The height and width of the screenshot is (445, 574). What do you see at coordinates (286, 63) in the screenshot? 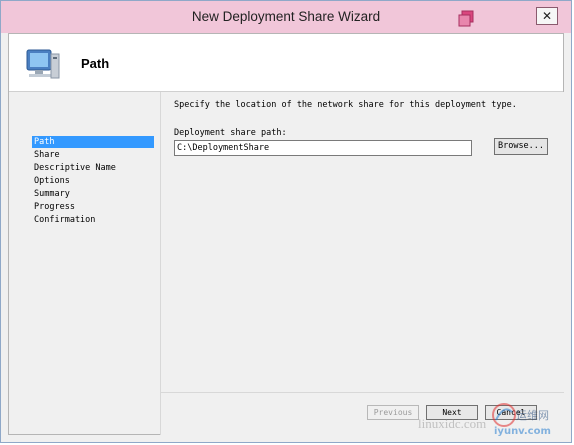
I see `wizard-header: Path` at bounding box center [286, 63].